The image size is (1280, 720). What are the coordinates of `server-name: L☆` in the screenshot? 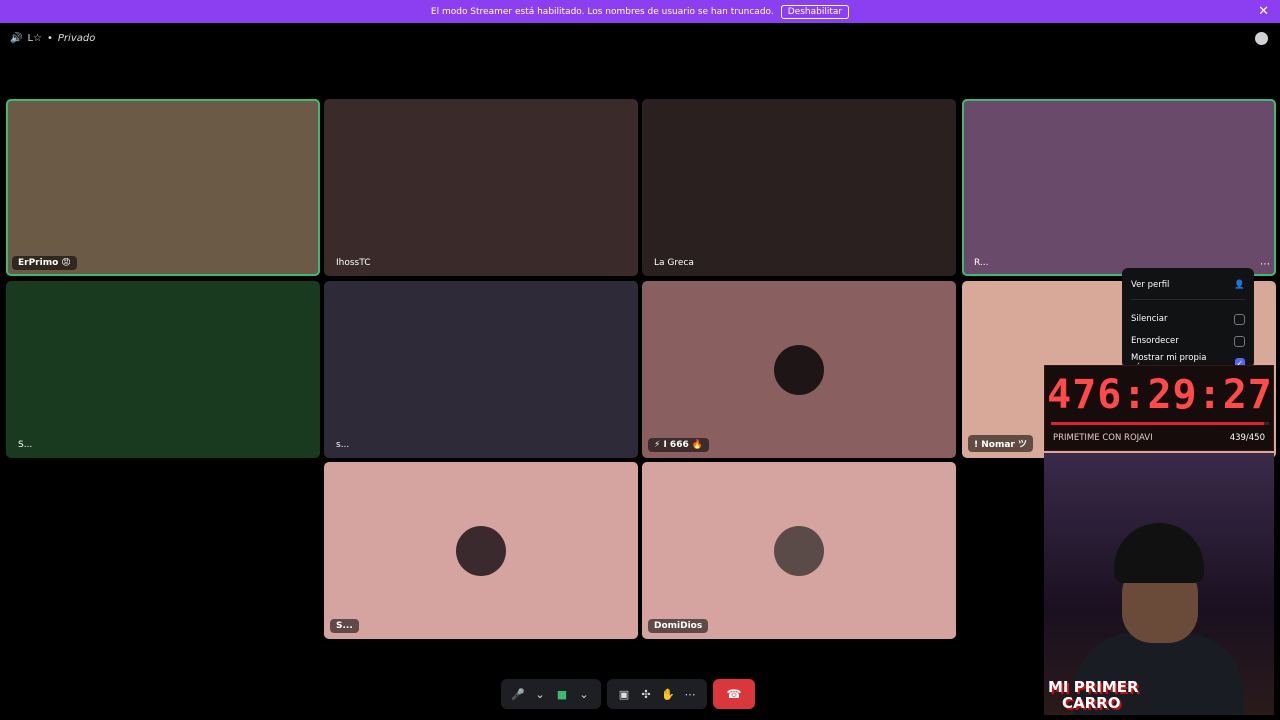 It's located at (34, 38).